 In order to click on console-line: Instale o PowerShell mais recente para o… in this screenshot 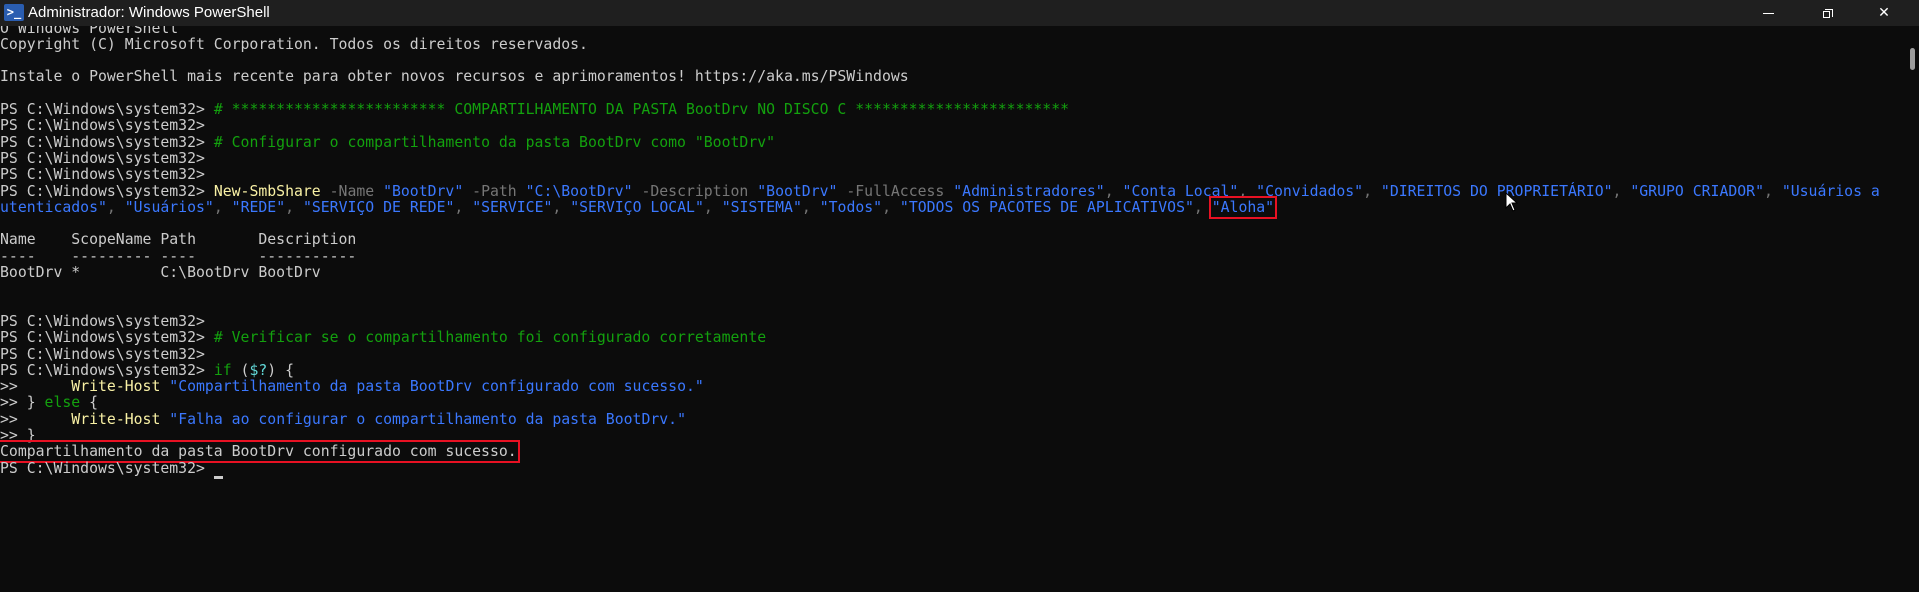, I will do `click(454, 77)`.